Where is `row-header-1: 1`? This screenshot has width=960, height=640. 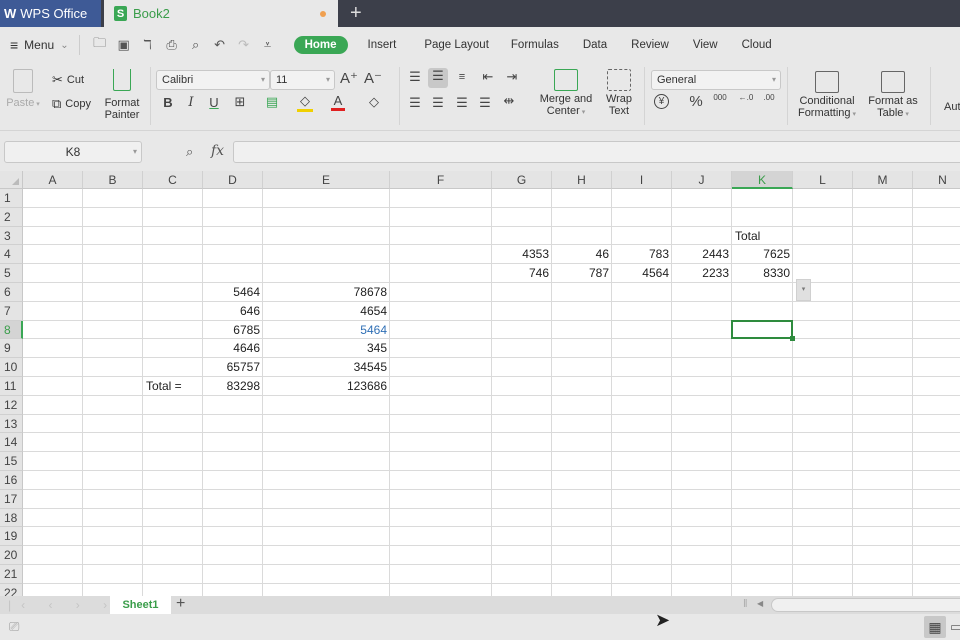 row-header-1: 1 is located at coordinates (11, 198).